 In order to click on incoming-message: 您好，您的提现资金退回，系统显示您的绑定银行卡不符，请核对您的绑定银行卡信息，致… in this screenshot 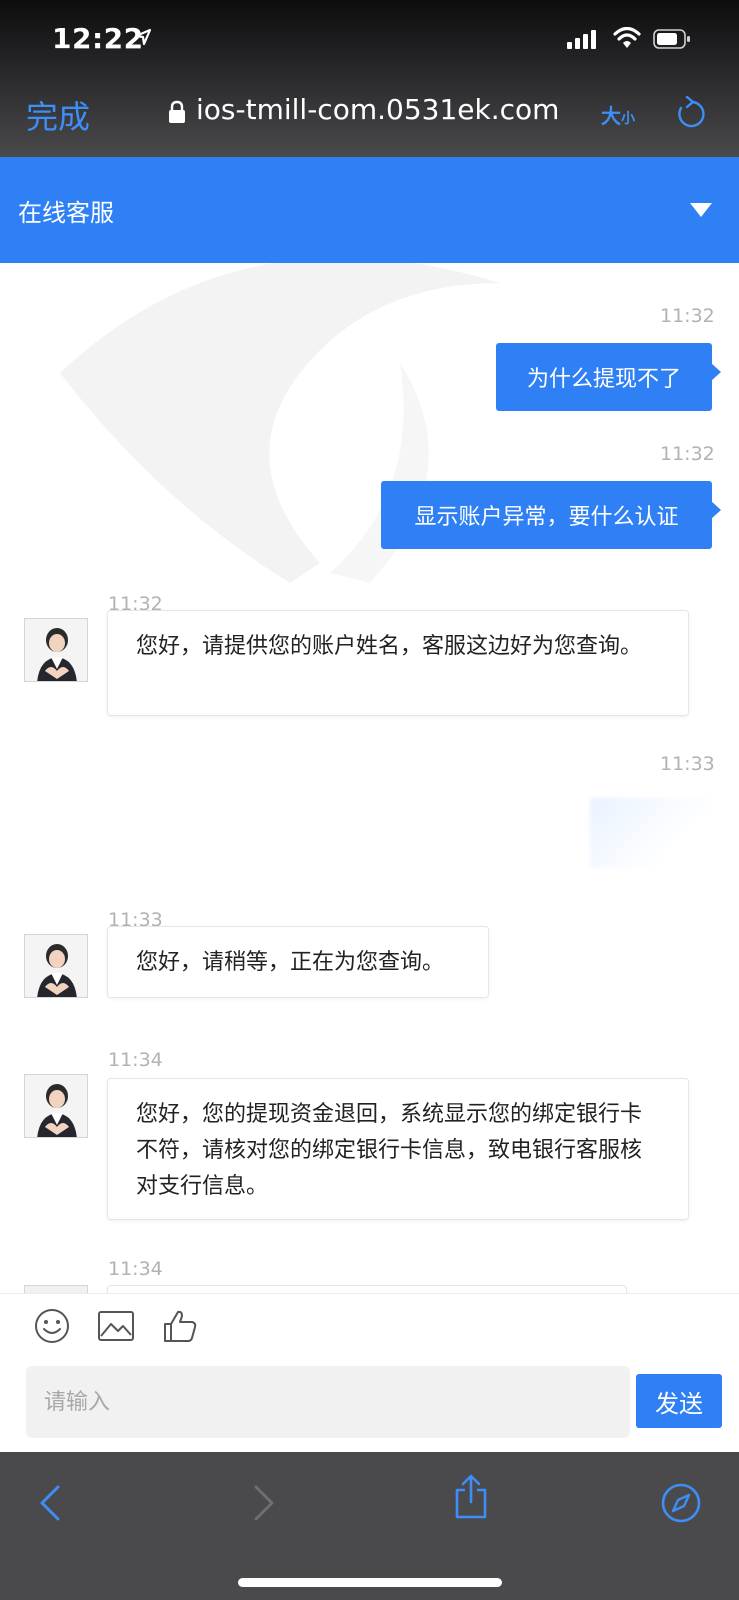, I will do `click(398, 1149)`.